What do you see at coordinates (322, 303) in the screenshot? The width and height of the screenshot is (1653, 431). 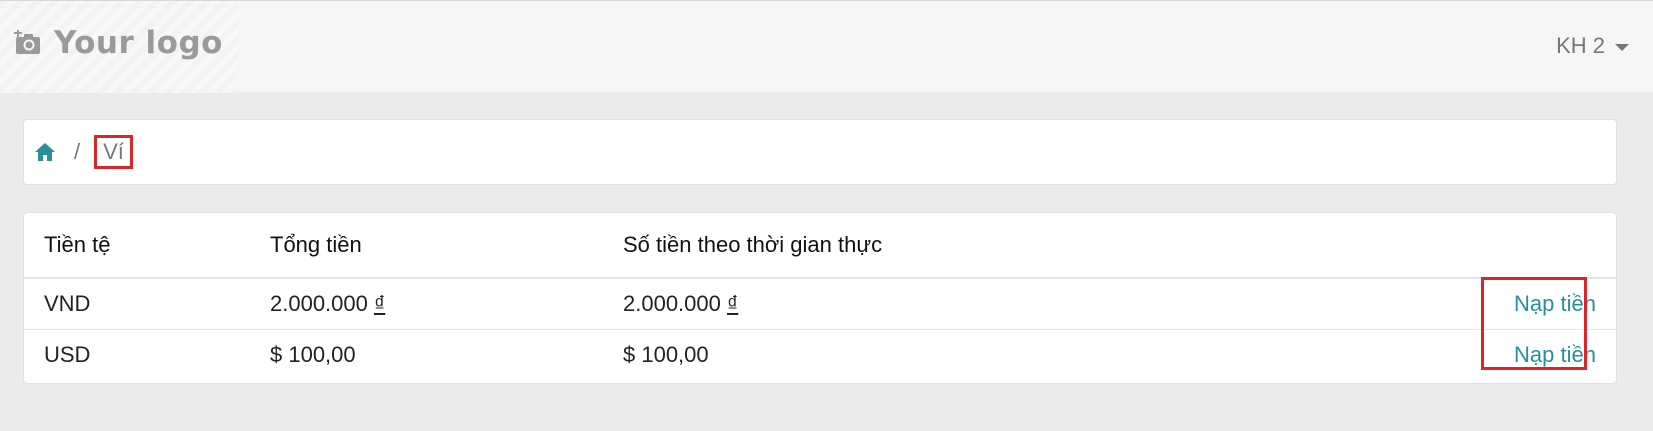 I see `total-amount: 2.000.000` at bounding box center [322, 303].